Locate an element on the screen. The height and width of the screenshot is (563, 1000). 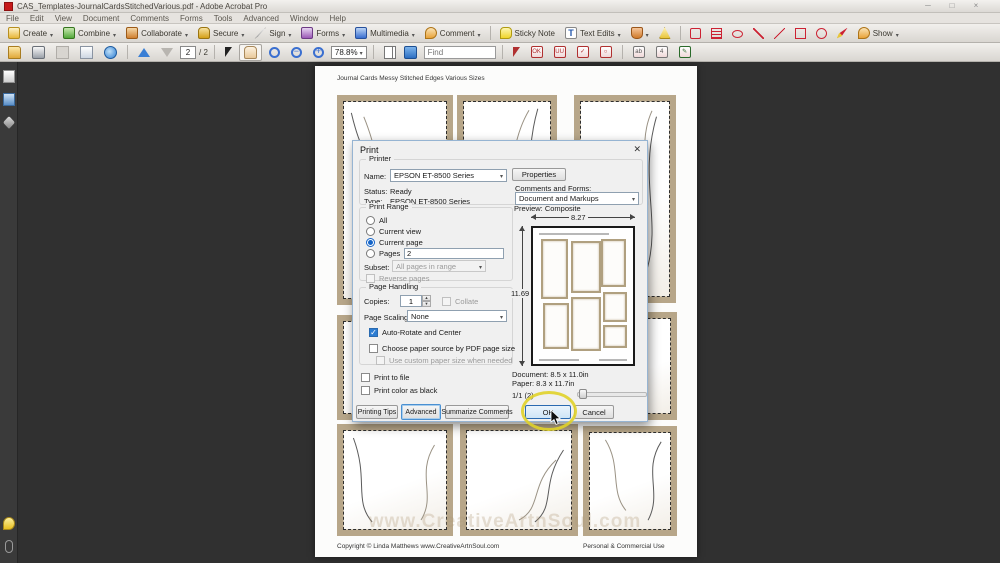
save-button is located at coordinates (62, 52).